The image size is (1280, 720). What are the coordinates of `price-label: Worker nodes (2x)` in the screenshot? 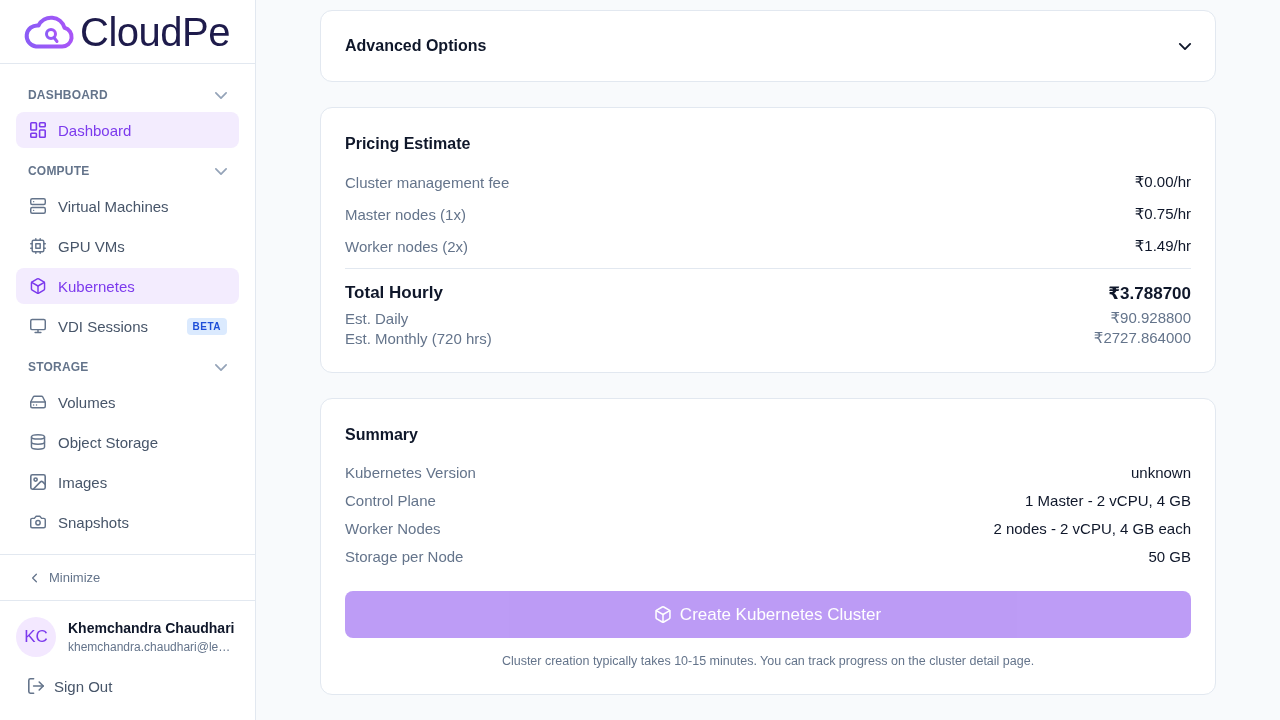 It's located at (407, 246).